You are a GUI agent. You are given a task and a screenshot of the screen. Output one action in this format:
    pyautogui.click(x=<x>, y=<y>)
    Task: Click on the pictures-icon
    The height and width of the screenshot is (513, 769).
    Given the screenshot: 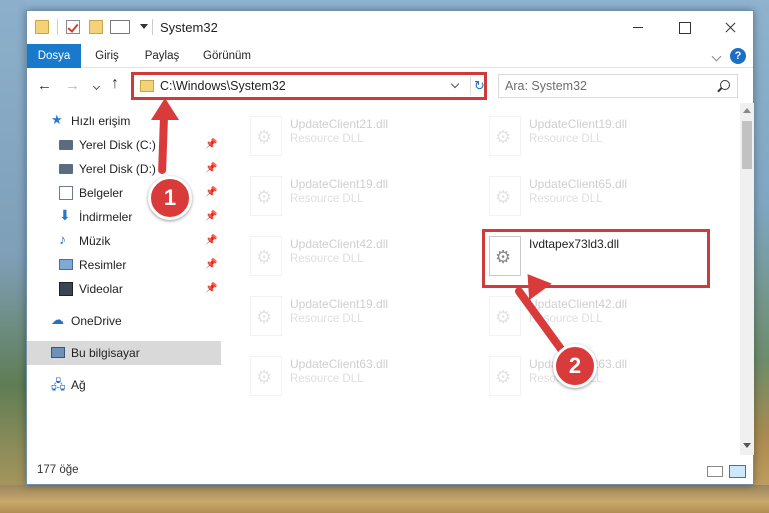 What is the action you would take?
    pyautogui.click(x=66, y=264)
    